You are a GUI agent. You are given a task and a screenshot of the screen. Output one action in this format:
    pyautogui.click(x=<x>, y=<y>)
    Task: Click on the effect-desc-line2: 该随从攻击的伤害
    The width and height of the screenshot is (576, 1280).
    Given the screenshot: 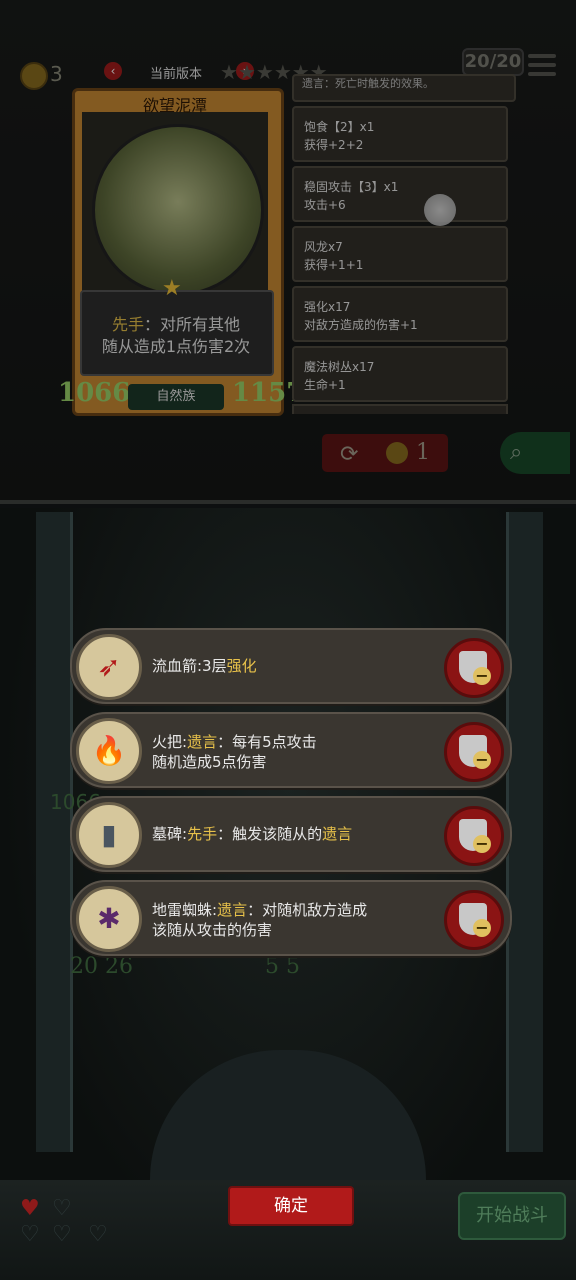 What is the action you would take?
    pyautogui.click(x=212, y=930)
    